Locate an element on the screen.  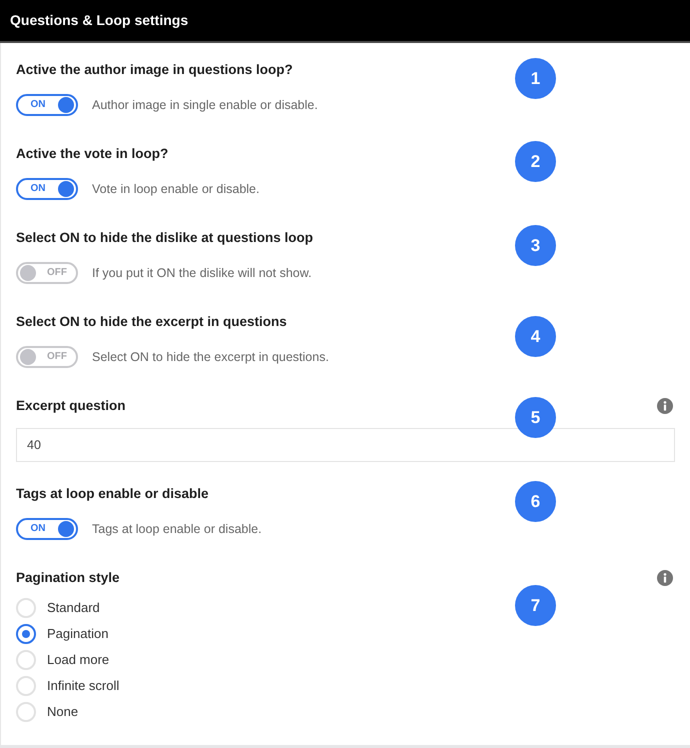
setting-description: Vote in loop enable or disable. is located at coordinates (176, 189).